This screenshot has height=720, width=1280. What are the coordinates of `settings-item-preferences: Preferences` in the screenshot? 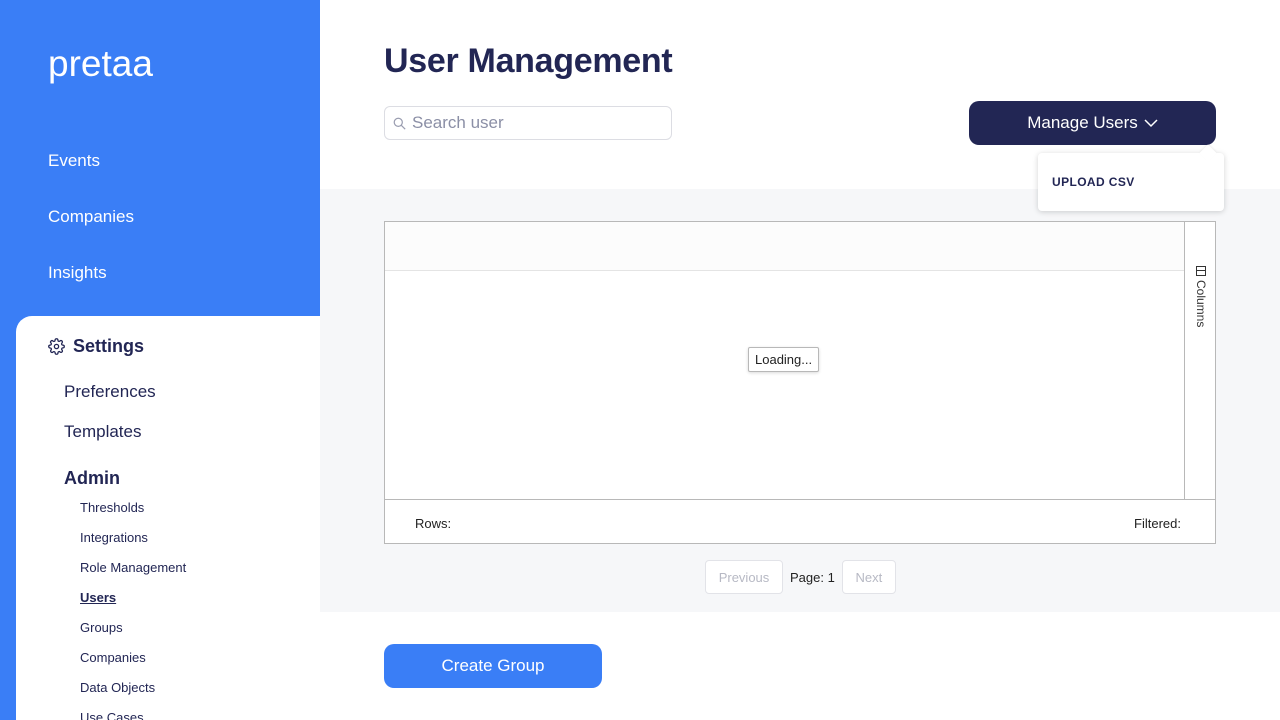 It's located at (110, 392).